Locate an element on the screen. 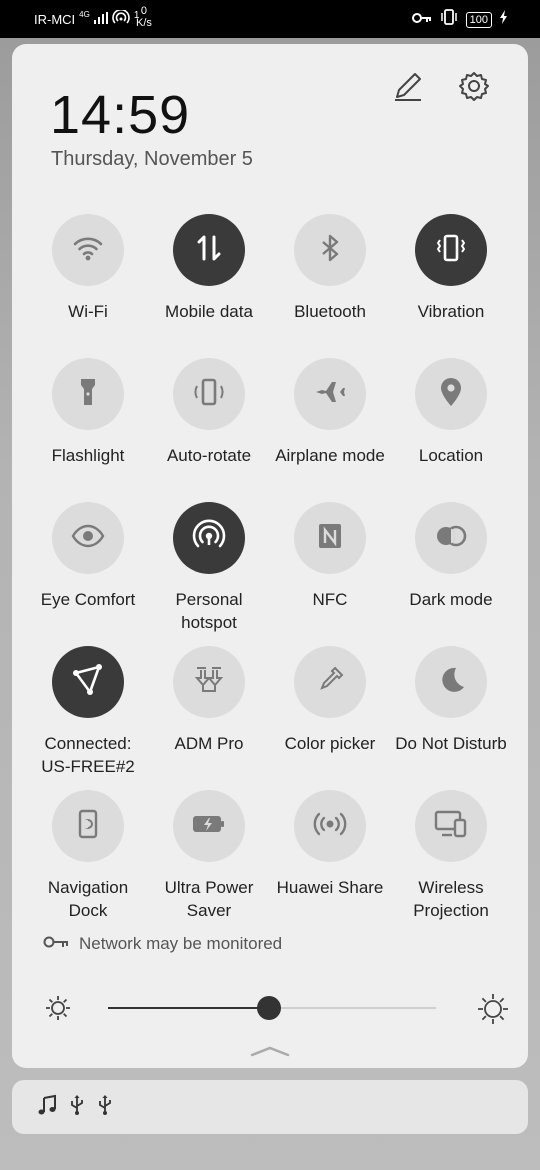  tile-dark-mode: Dark mode is located at coordinates (451, 556).